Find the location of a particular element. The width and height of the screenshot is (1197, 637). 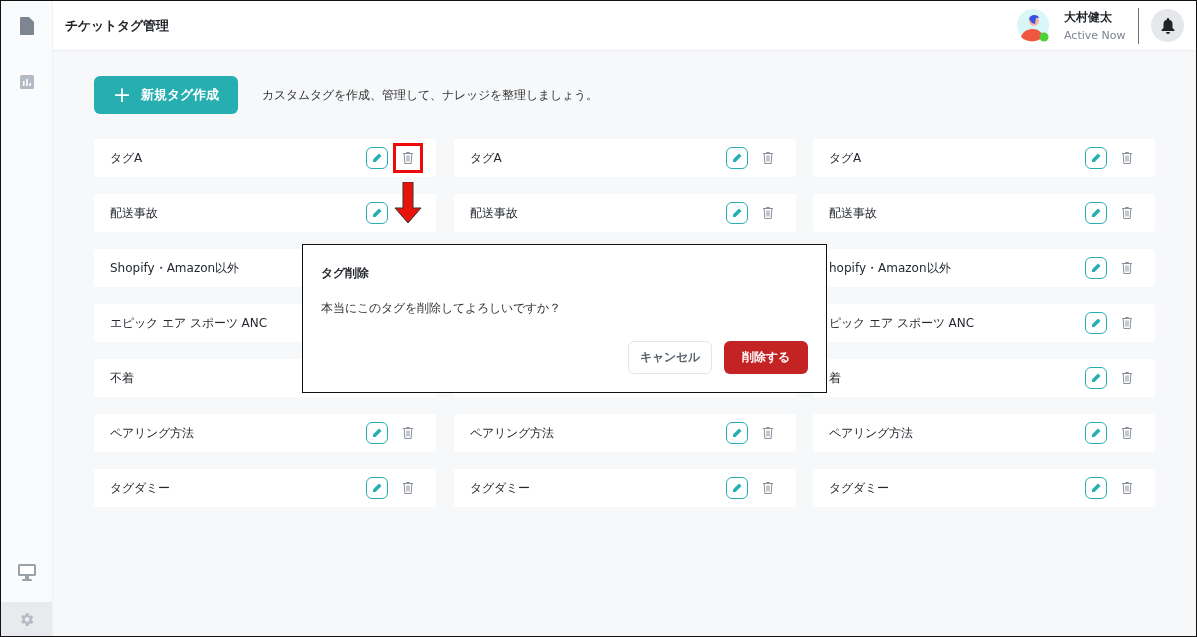

tag-name: エピック エア スポーツ ANC is located at coordinates (188, 323).